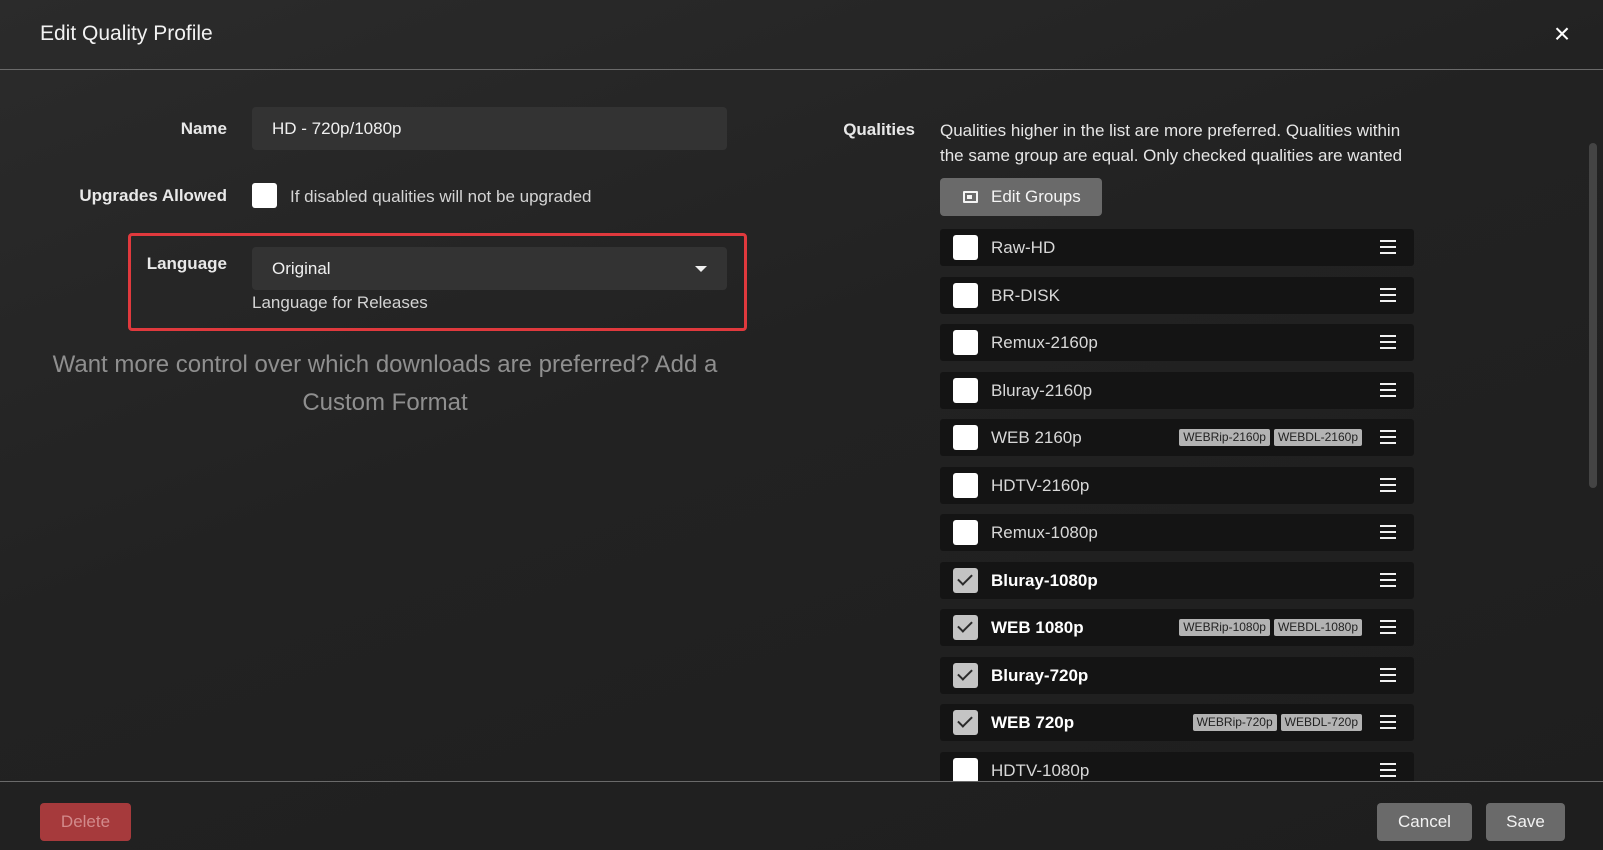 This screenshot has height=850, width=1603. Describe the element at coordinates (1042, 390) in the screenshot. I see `quality-name: Bluray-2160p` at that location.